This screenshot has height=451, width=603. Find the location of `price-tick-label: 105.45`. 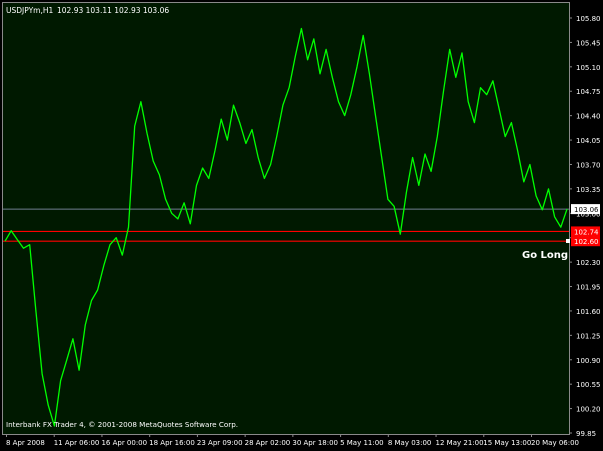

price-tick-label: 105.45 is located at coordinates (588, 43).